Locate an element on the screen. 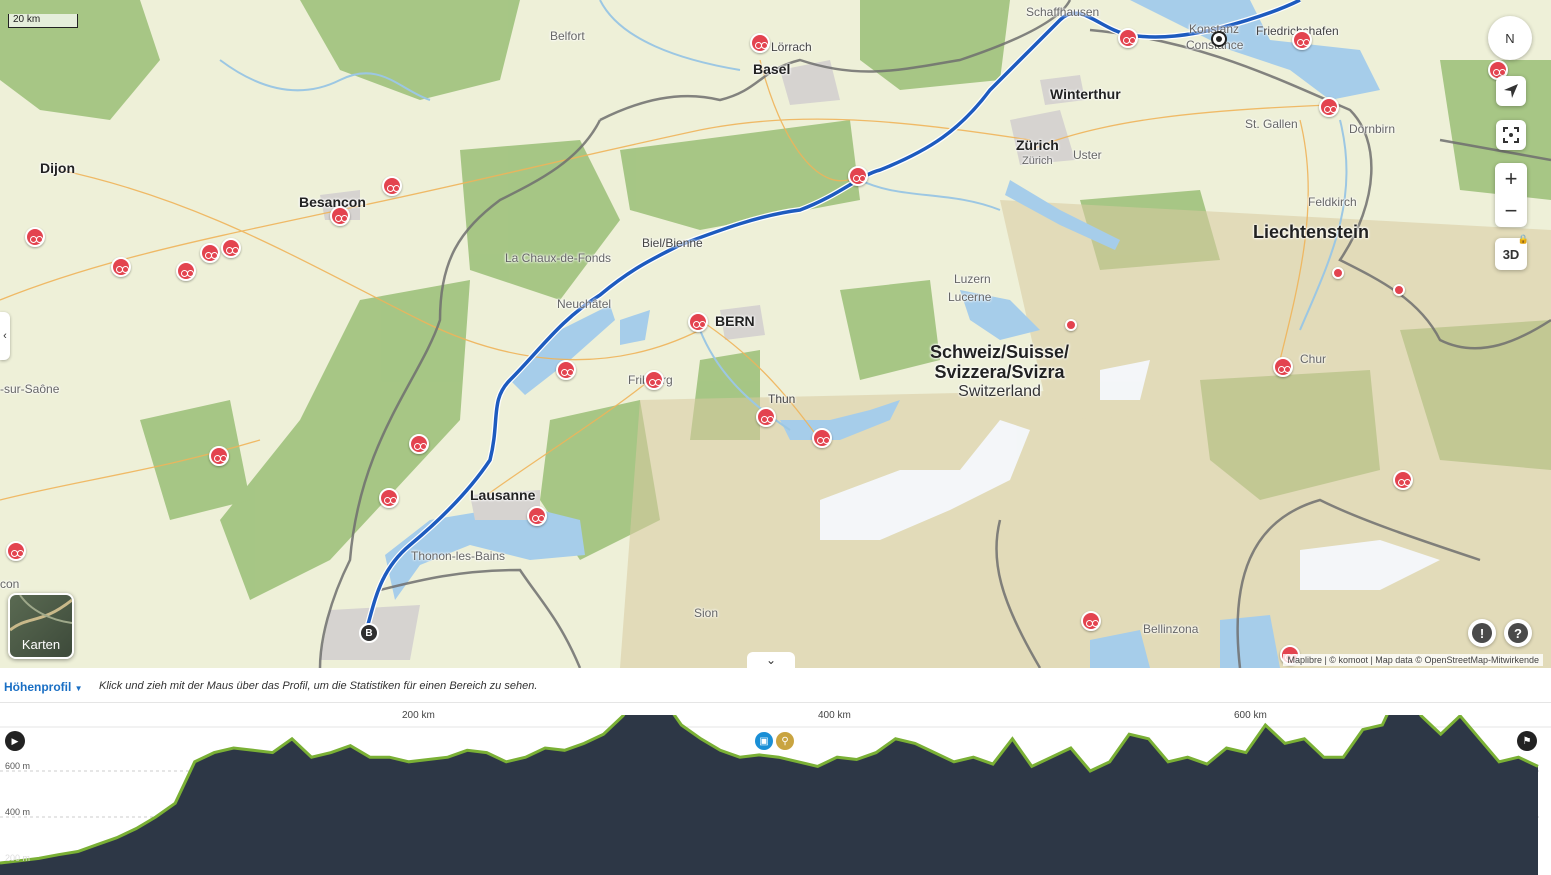 The width and height of the screenshot is (1551, 875). sidebar-toggle: ‹ is located at coordinates (5, 336).